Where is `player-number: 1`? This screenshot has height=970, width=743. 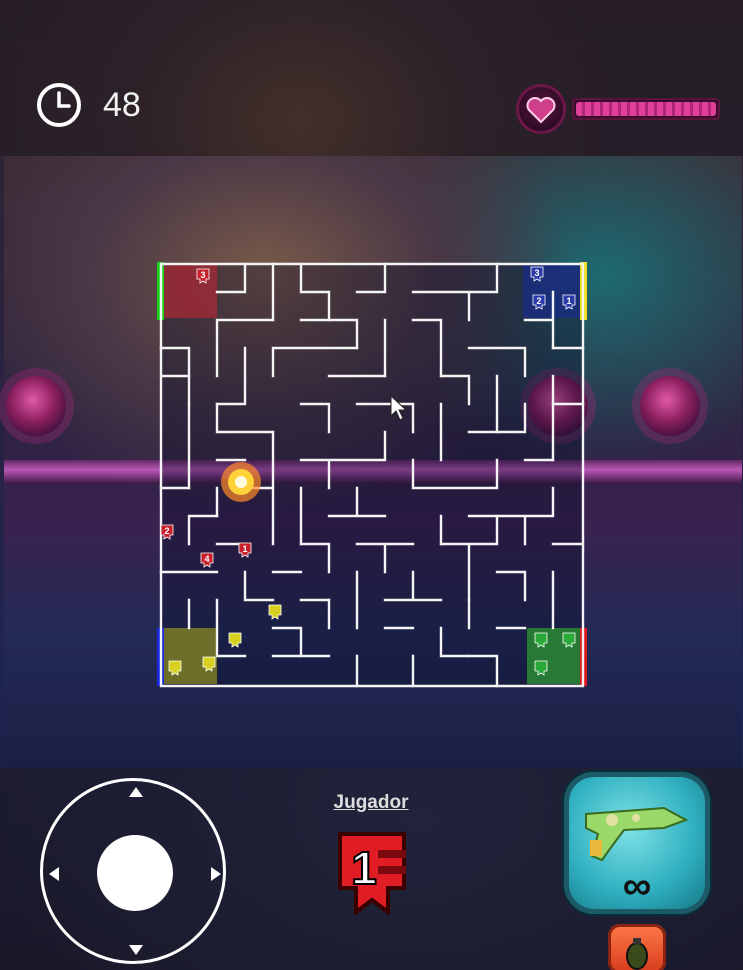
player-number: 1 is located at coordinates (364, 868).